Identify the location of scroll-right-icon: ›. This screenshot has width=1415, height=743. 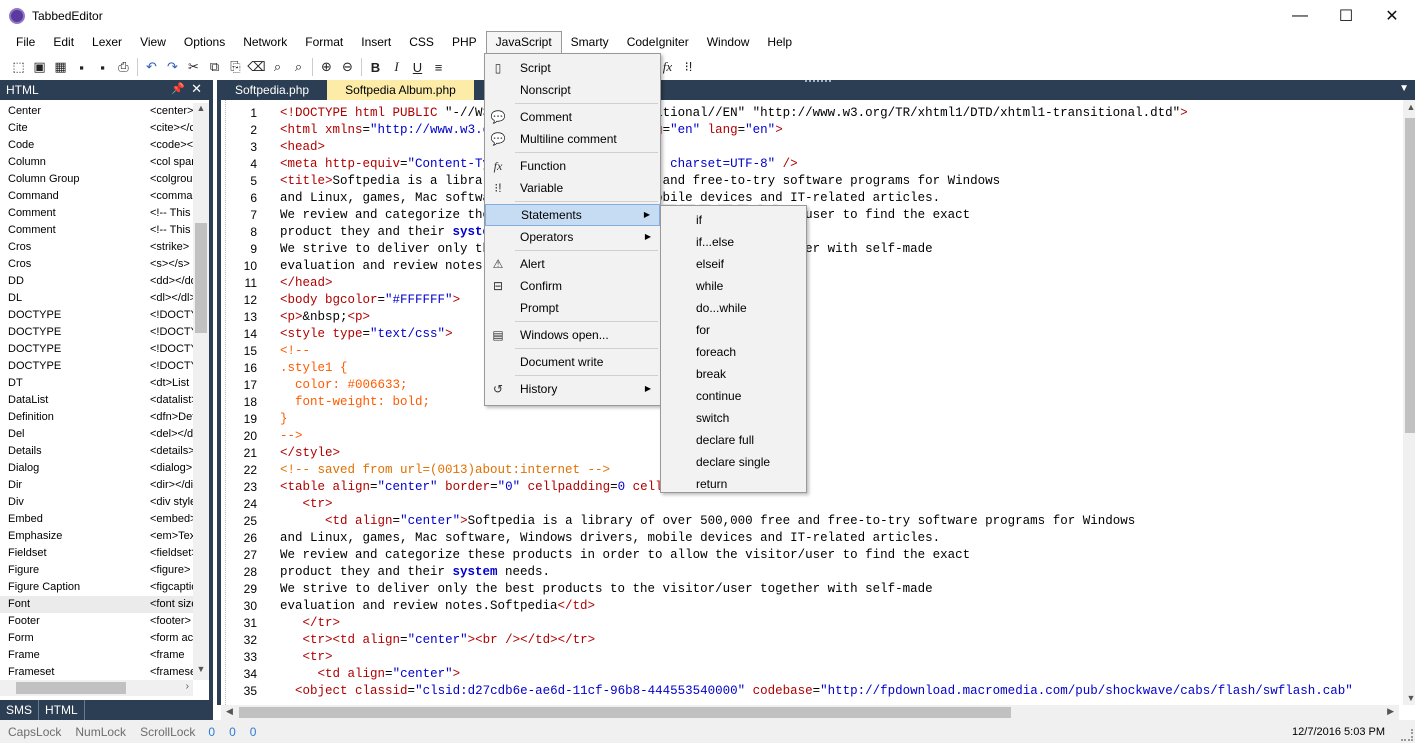
(187, 686).